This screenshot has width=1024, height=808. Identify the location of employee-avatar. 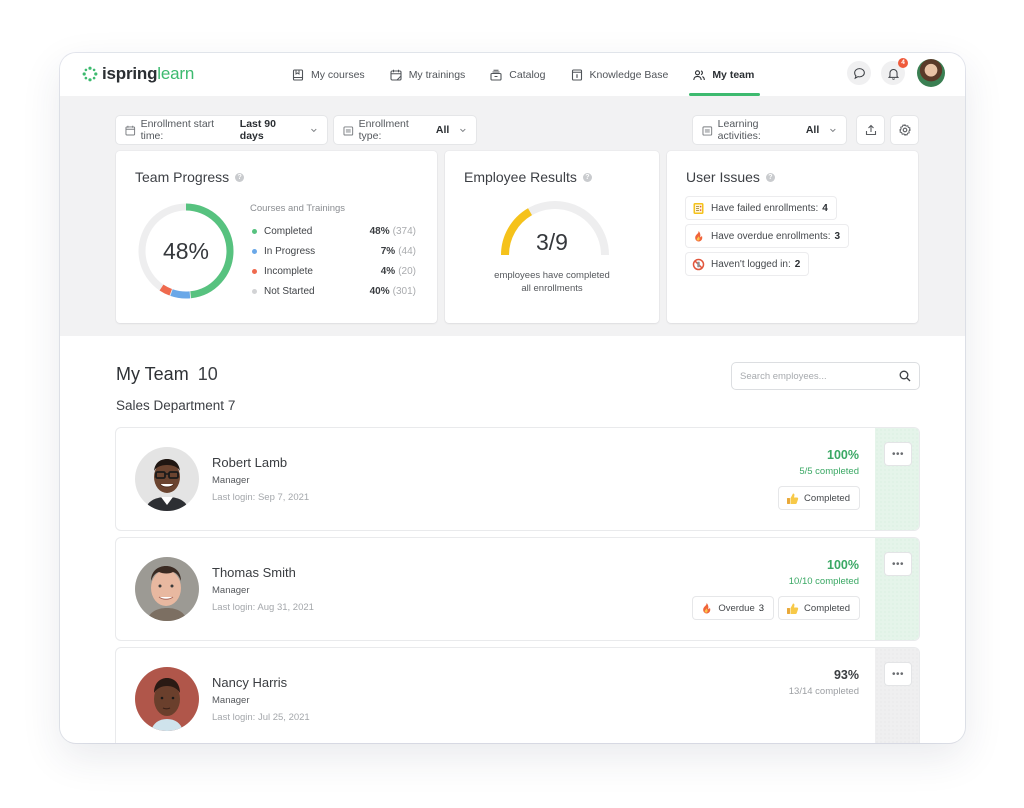
(167, 699).